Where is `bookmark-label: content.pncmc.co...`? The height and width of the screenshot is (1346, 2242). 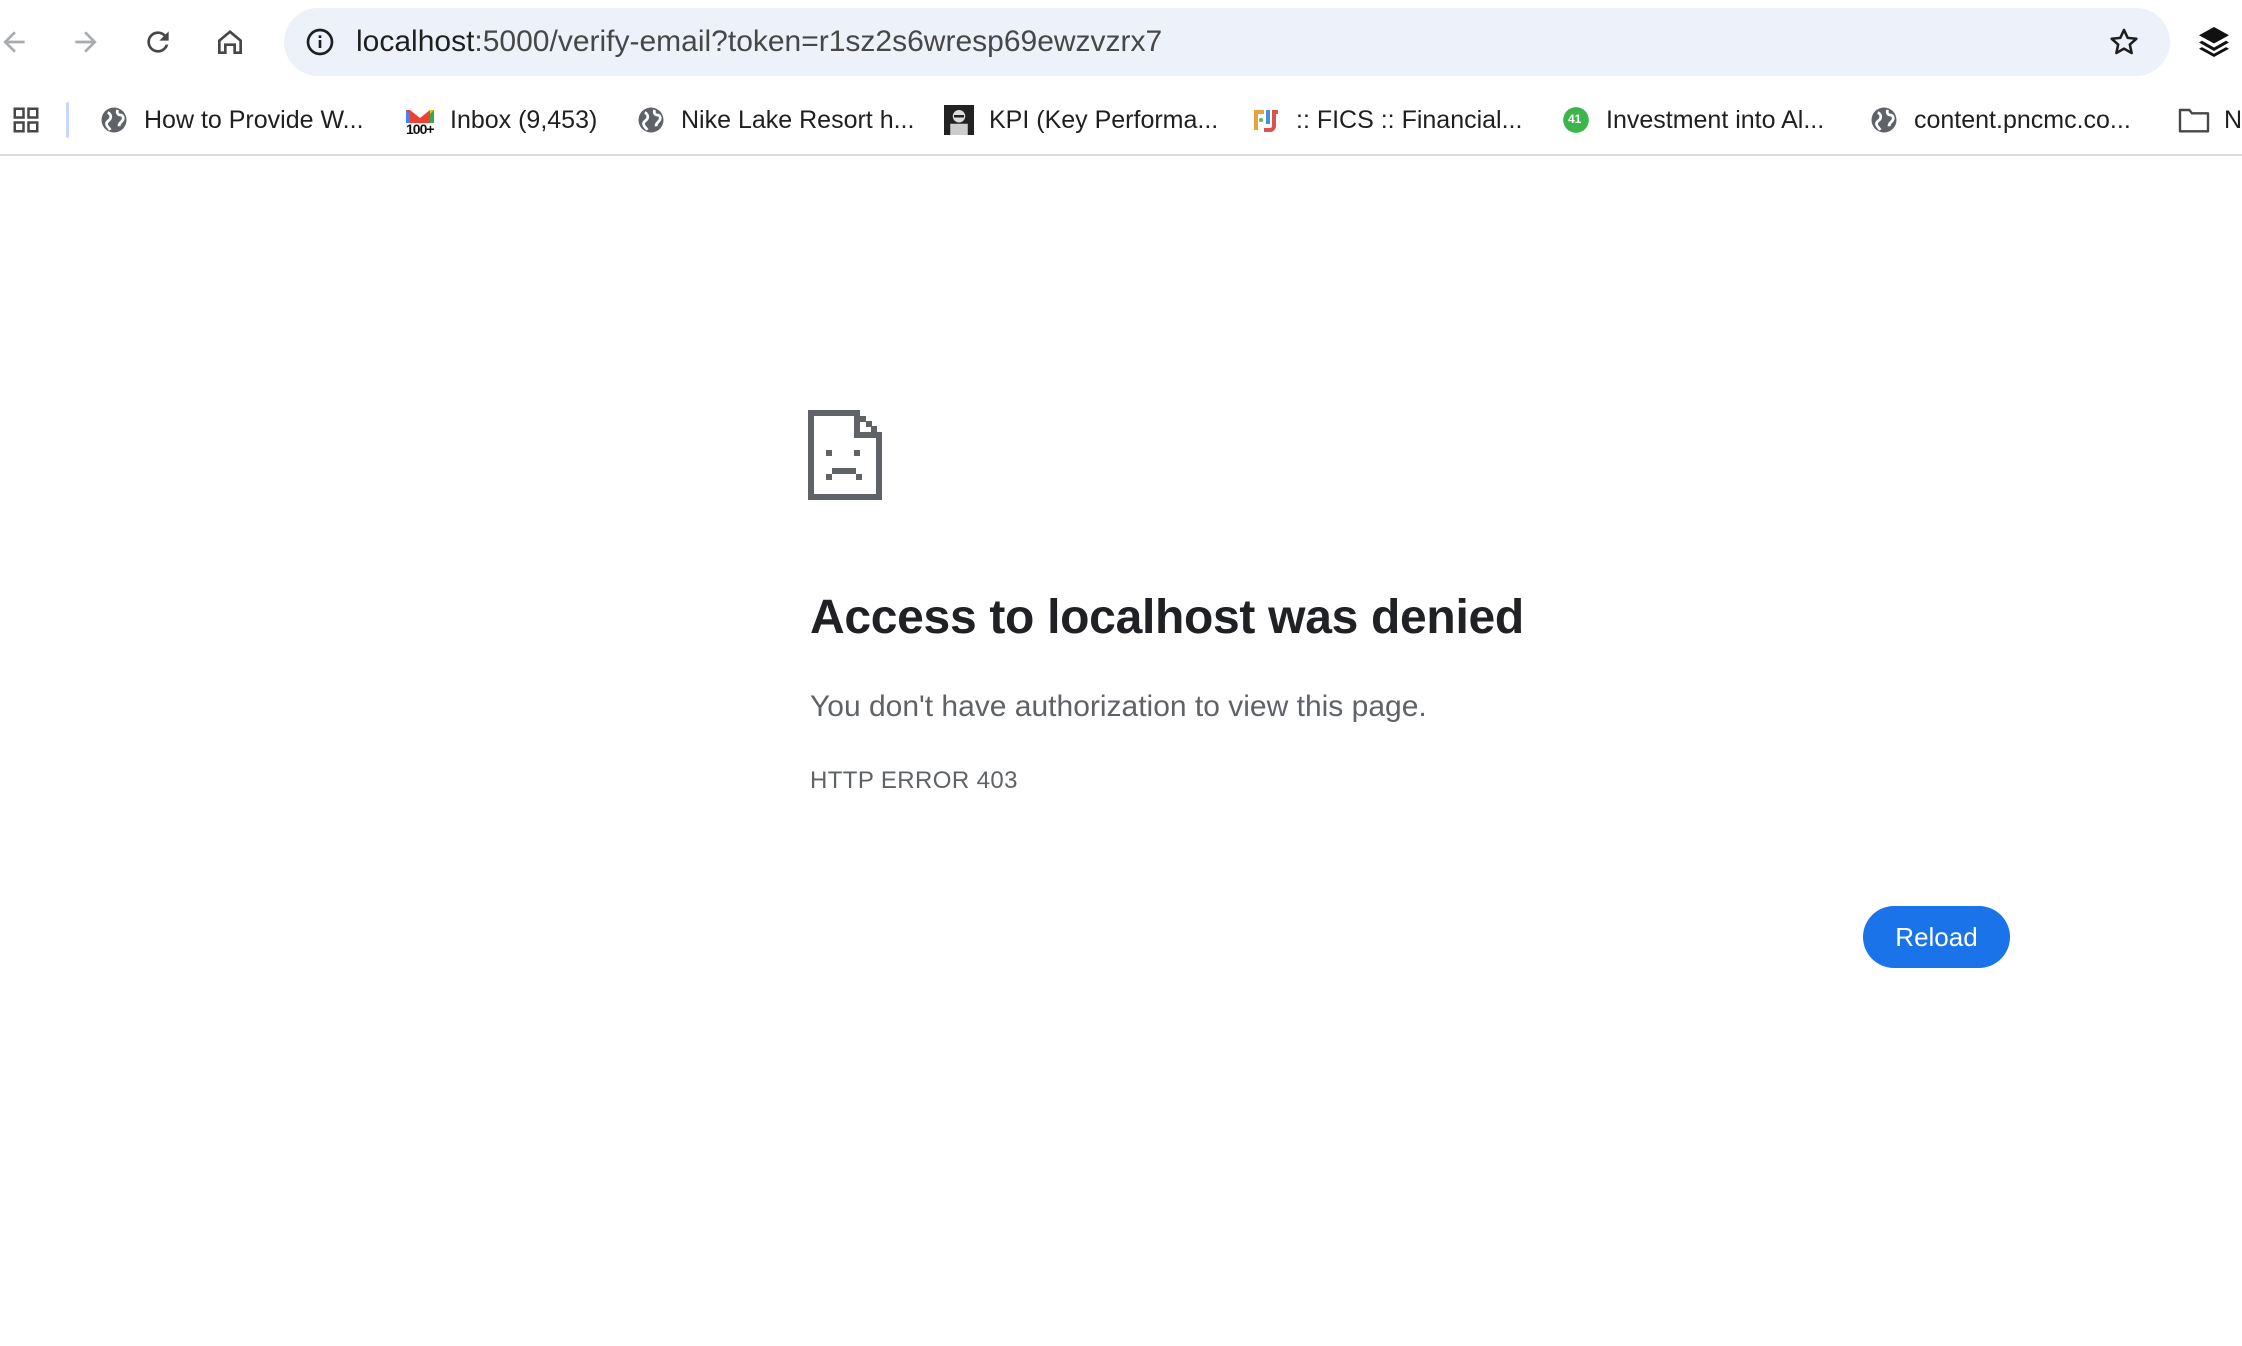 bookmark-label: content.pncmc.co... is located at coordinates (2022, 119).